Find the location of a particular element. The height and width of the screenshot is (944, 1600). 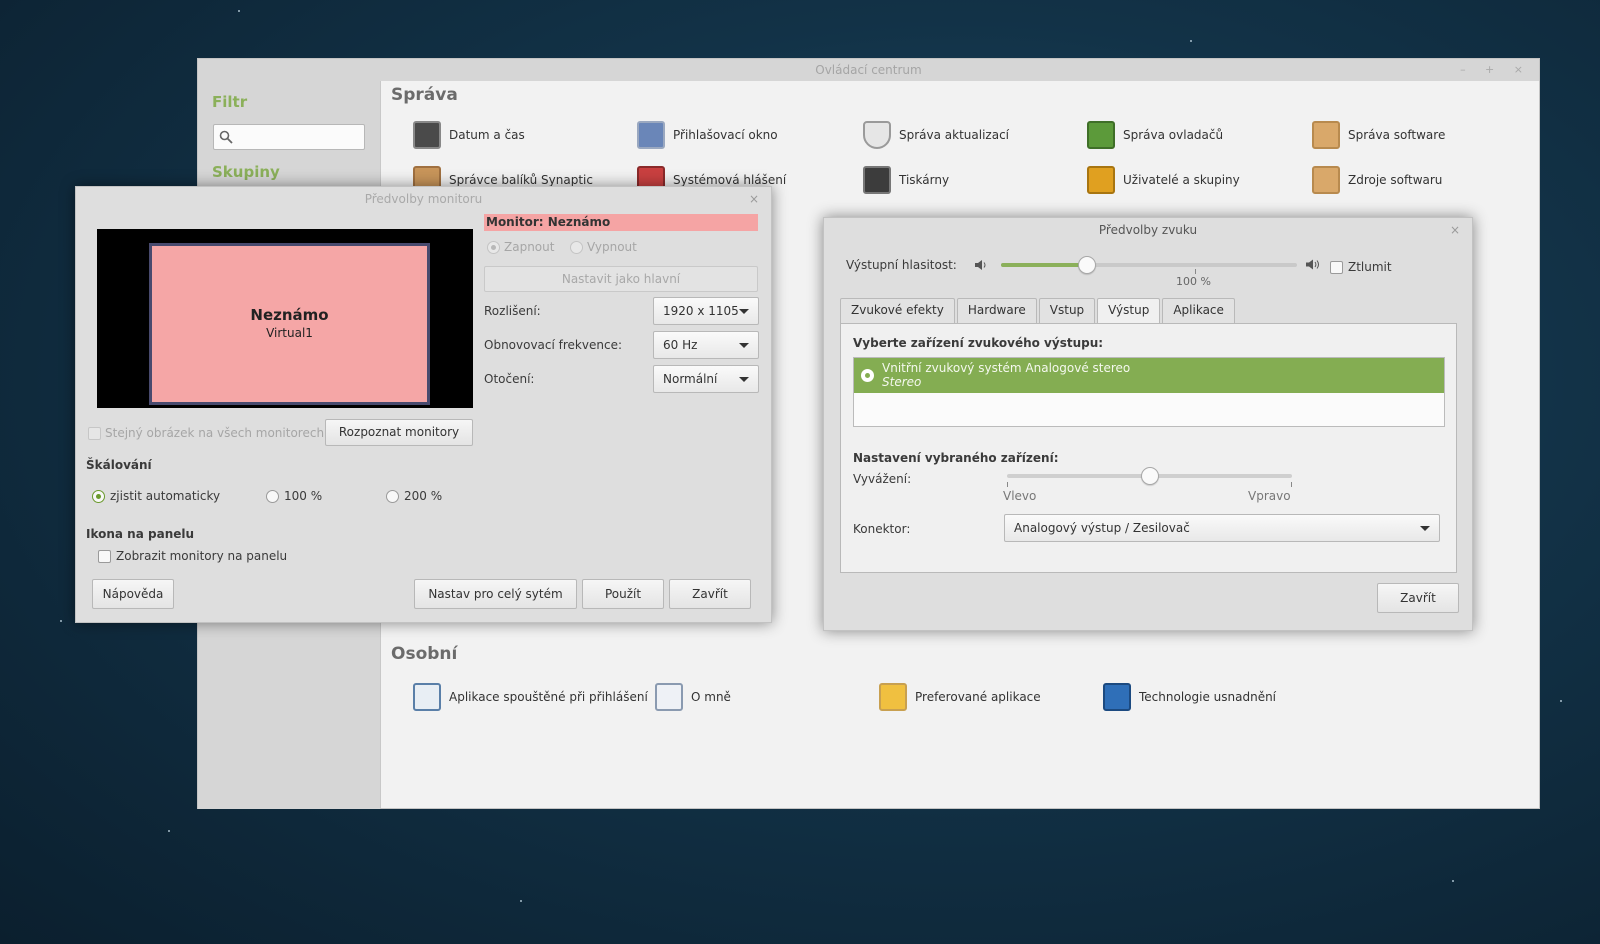

close-button: Zavřít is located at coordinates (710, 594).